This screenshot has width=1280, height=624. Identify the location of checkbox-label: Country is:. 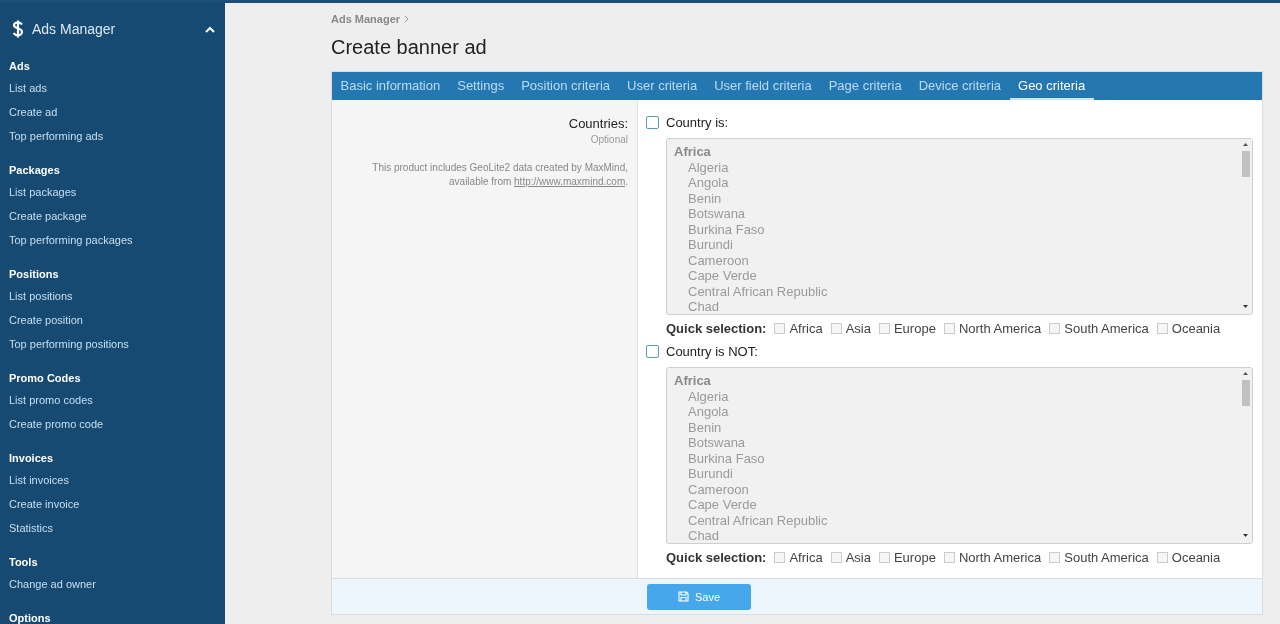
(697, 122).